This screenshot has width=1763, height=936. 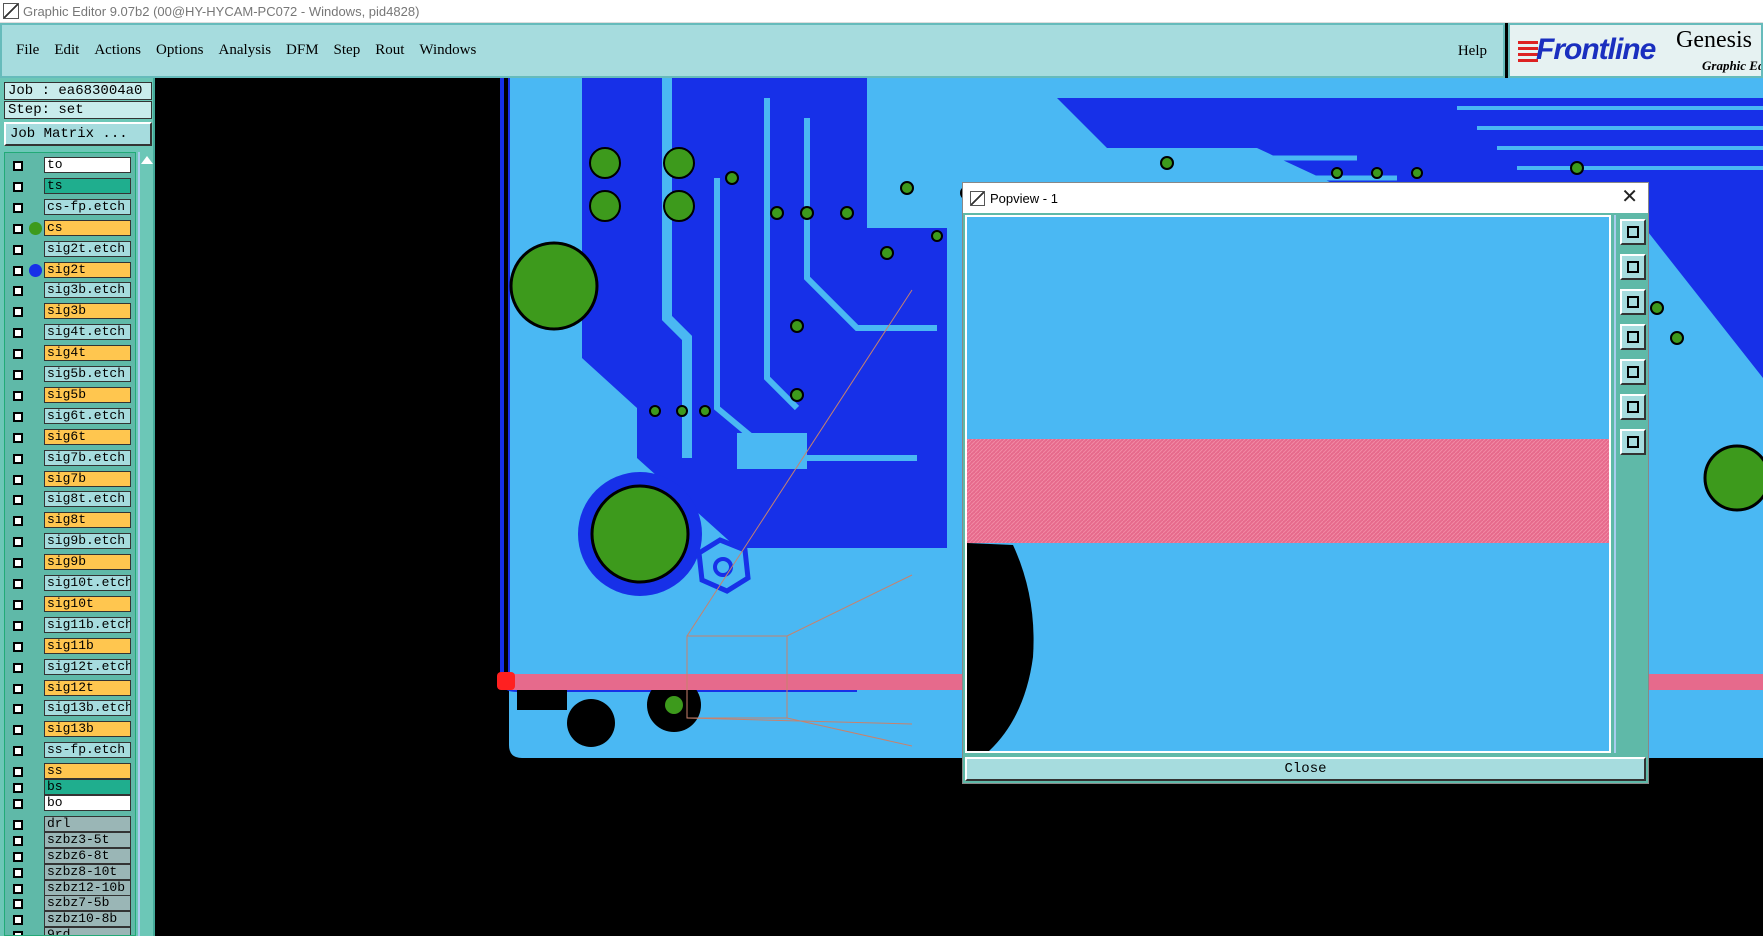 What do you see at coordinates (1633, 267) in the screenshot?
I see `pan-up-icon` at bounding box center [1633, 267].